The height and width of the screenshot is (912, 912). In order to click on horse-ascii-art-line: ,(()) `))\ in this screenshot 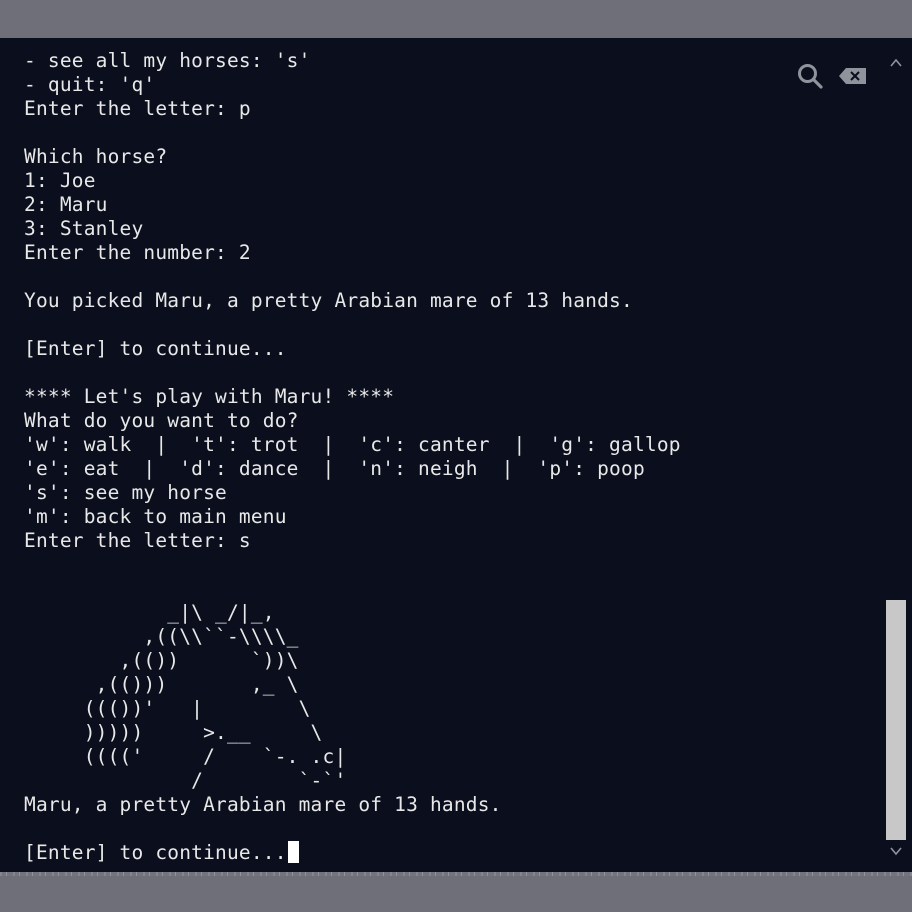, I will do `click(161, 660)`.